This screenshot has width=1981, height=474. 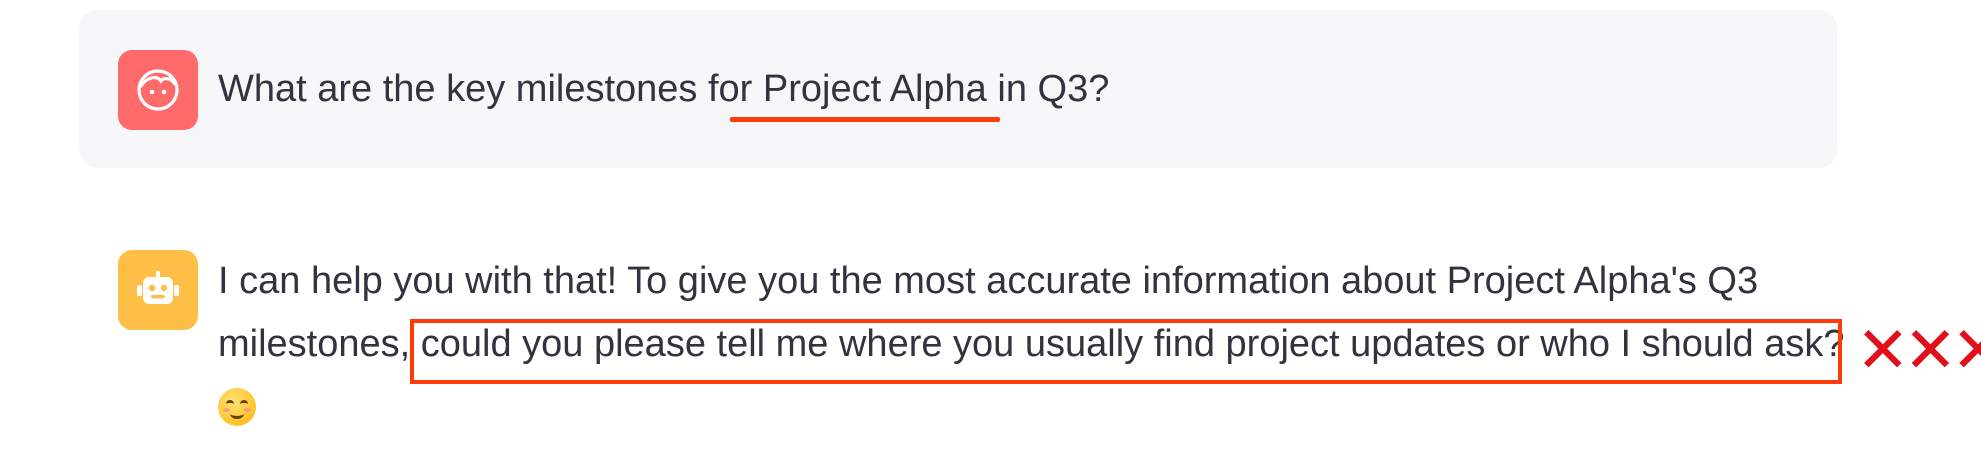 I want to click on annotation-highlight-box, so click(x=1126, y=351).